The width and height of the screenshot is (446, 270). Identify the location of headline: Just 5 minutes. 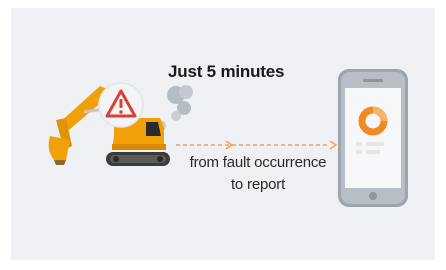
(226, 71).